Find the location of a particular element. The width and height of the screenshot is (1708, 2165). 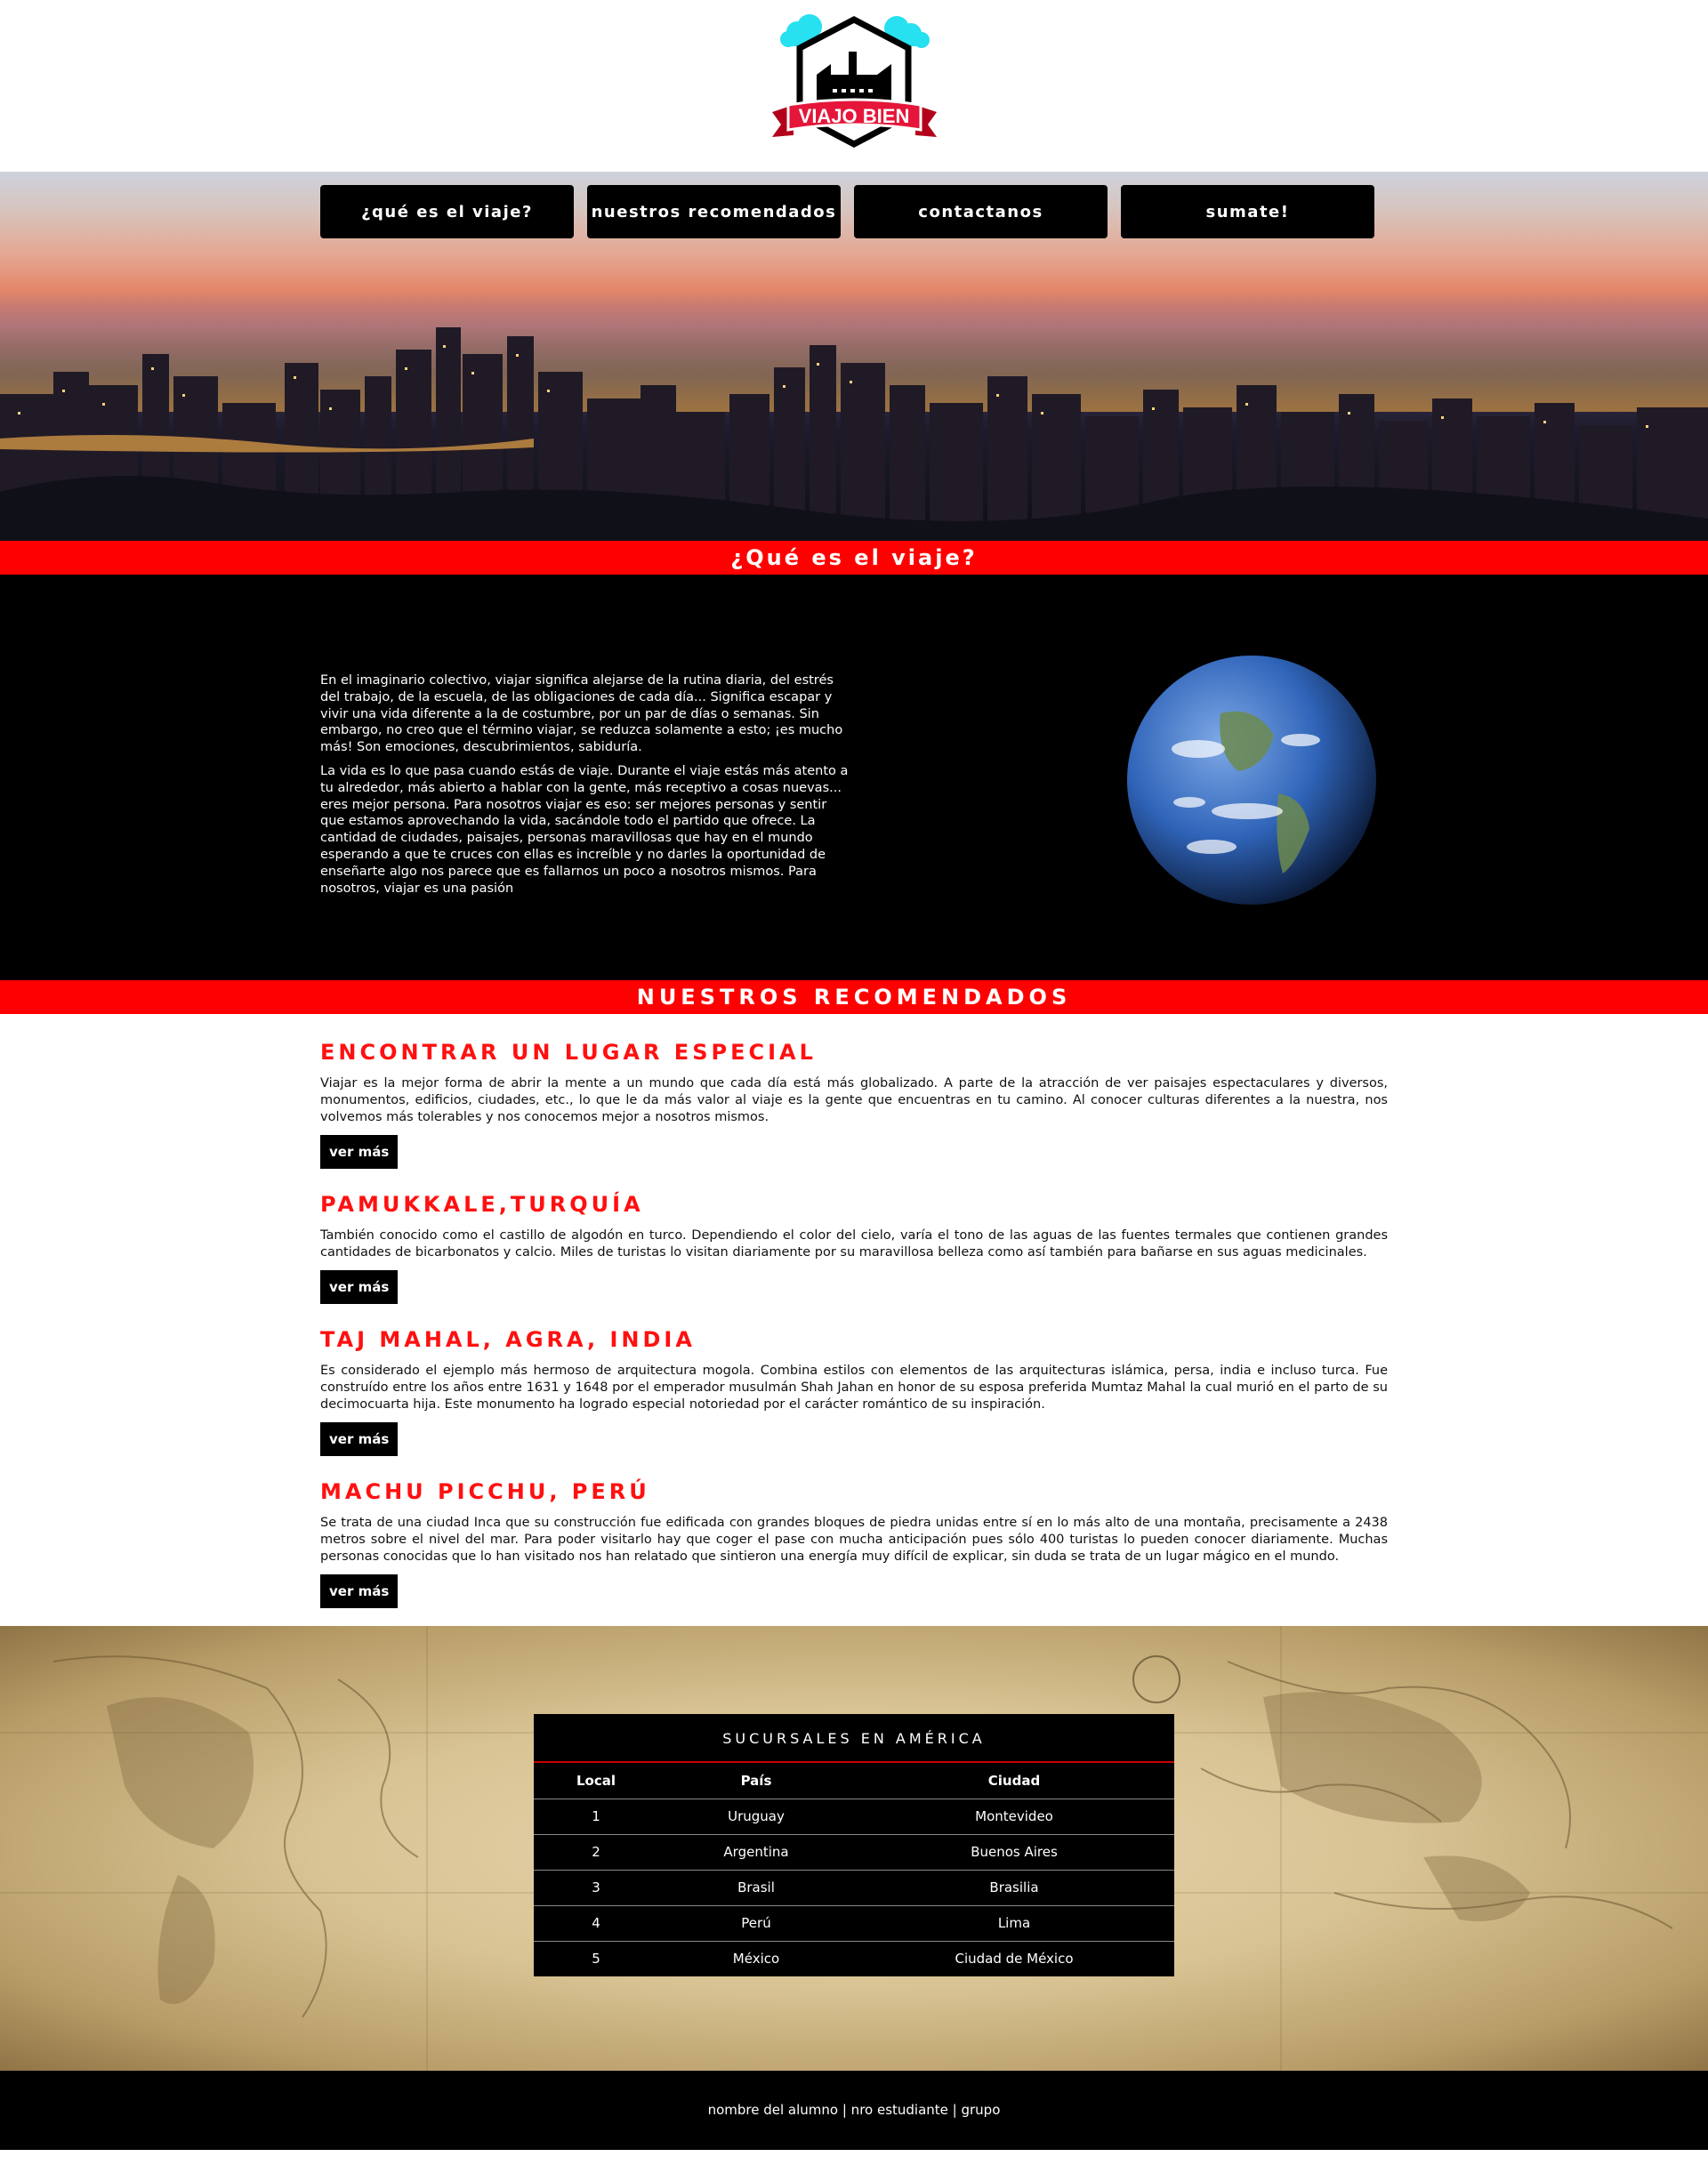

table-row: 5 México Ciudad de México is located at coordinates (854, 1958).